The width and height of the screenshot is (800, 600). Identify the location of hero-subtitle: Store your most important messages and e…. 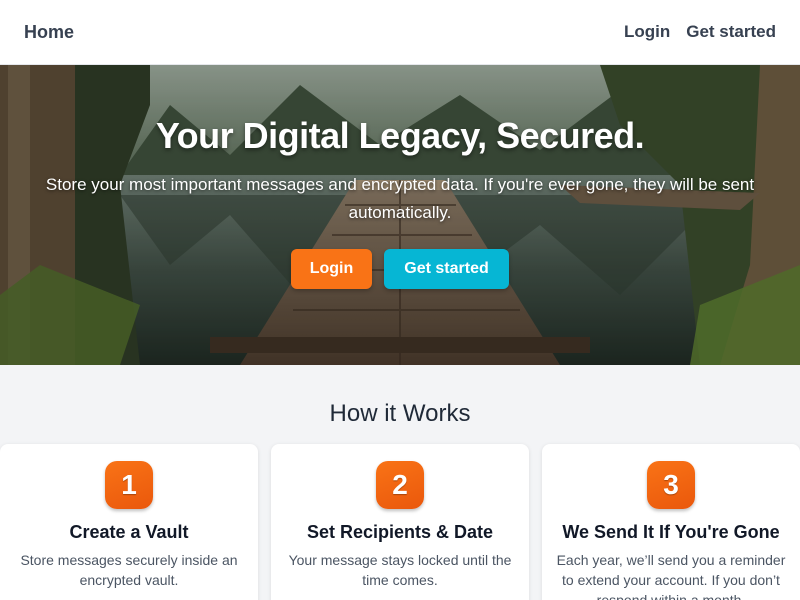
(400, 198).